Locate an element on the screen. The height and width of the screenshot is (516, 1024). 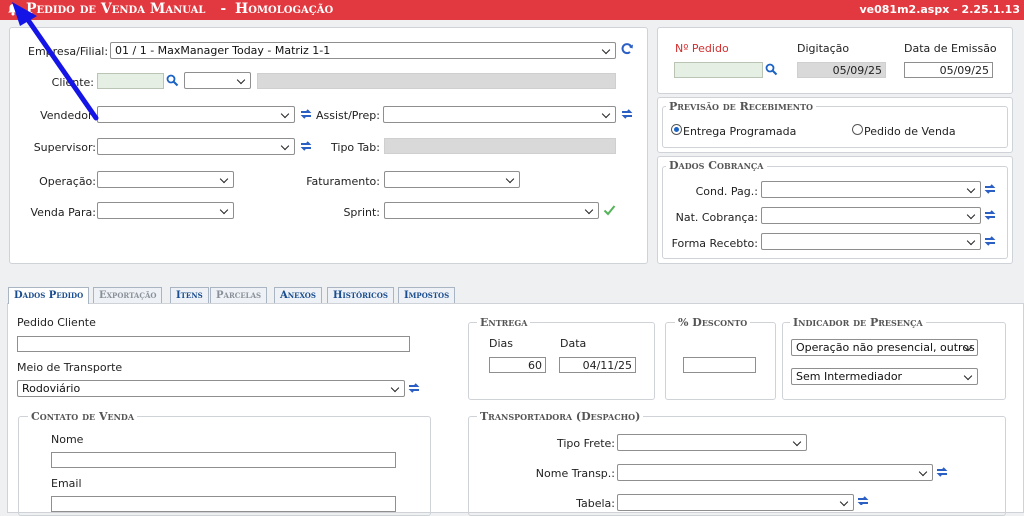
assist-select is located at coordinates (499, 114).